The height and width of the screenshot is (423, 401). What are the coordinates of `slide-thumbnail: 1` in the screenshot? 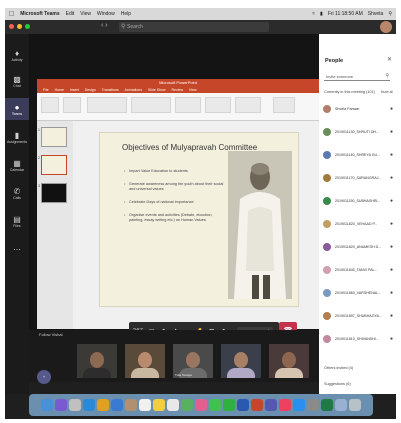 It's located at (52, 137).